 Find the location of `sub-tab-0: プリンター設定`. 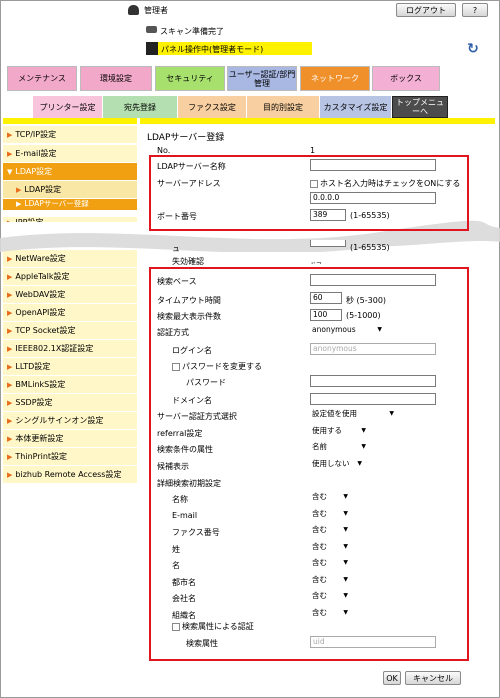

sub-tab-0: プリンター設定 is located at coordinates (68, 107).